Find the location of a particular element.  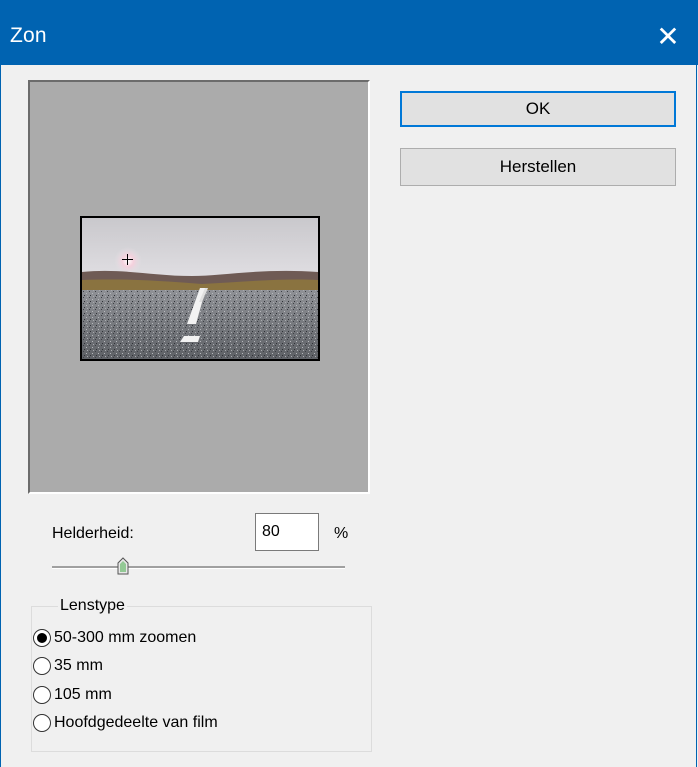

close-button: ✕ is located at coordinates (668, 37).